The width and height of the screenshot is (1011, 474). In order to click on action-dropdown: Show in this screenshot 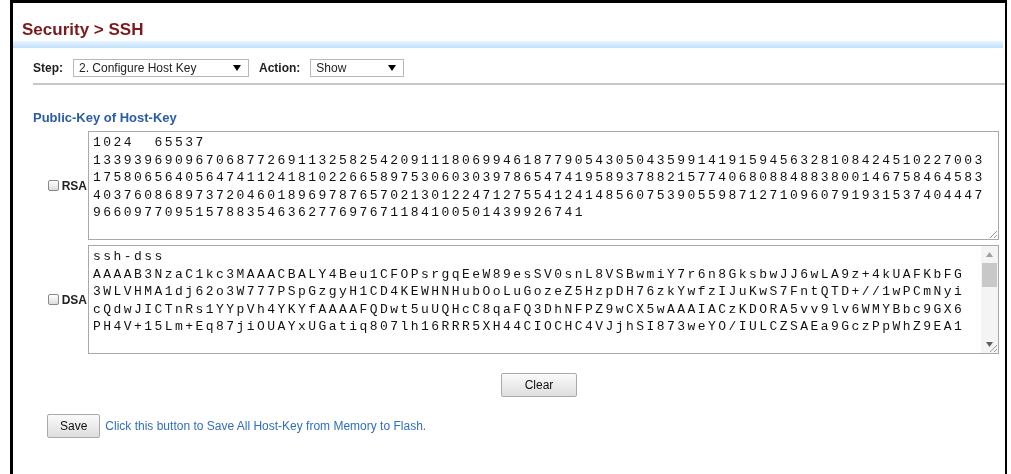, I will do `click(357, 68)`.